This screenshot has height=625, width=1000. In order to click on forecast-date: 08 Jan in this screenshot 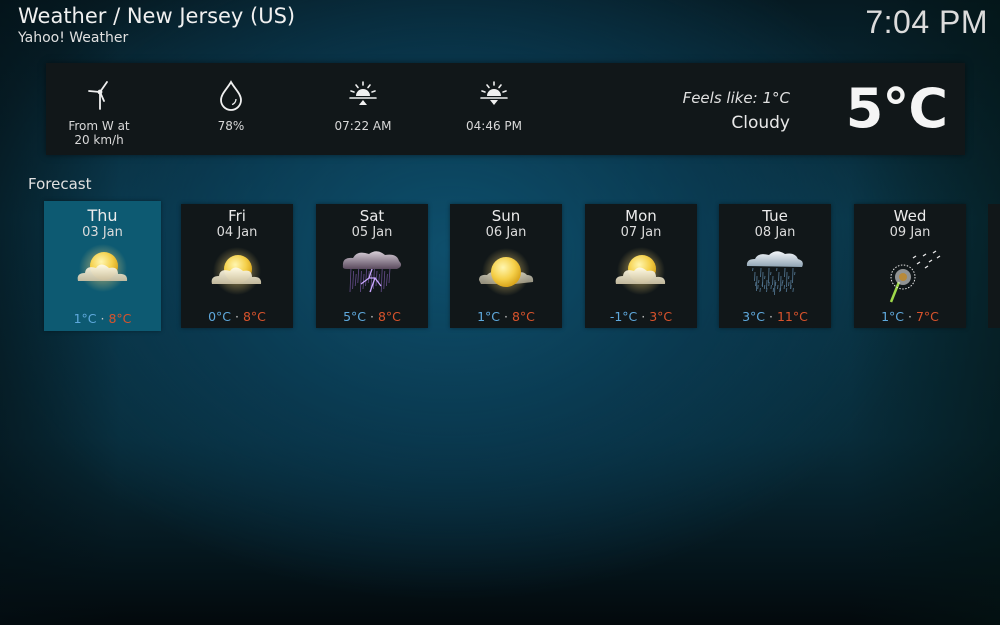, I will do `click(775, 232)`.